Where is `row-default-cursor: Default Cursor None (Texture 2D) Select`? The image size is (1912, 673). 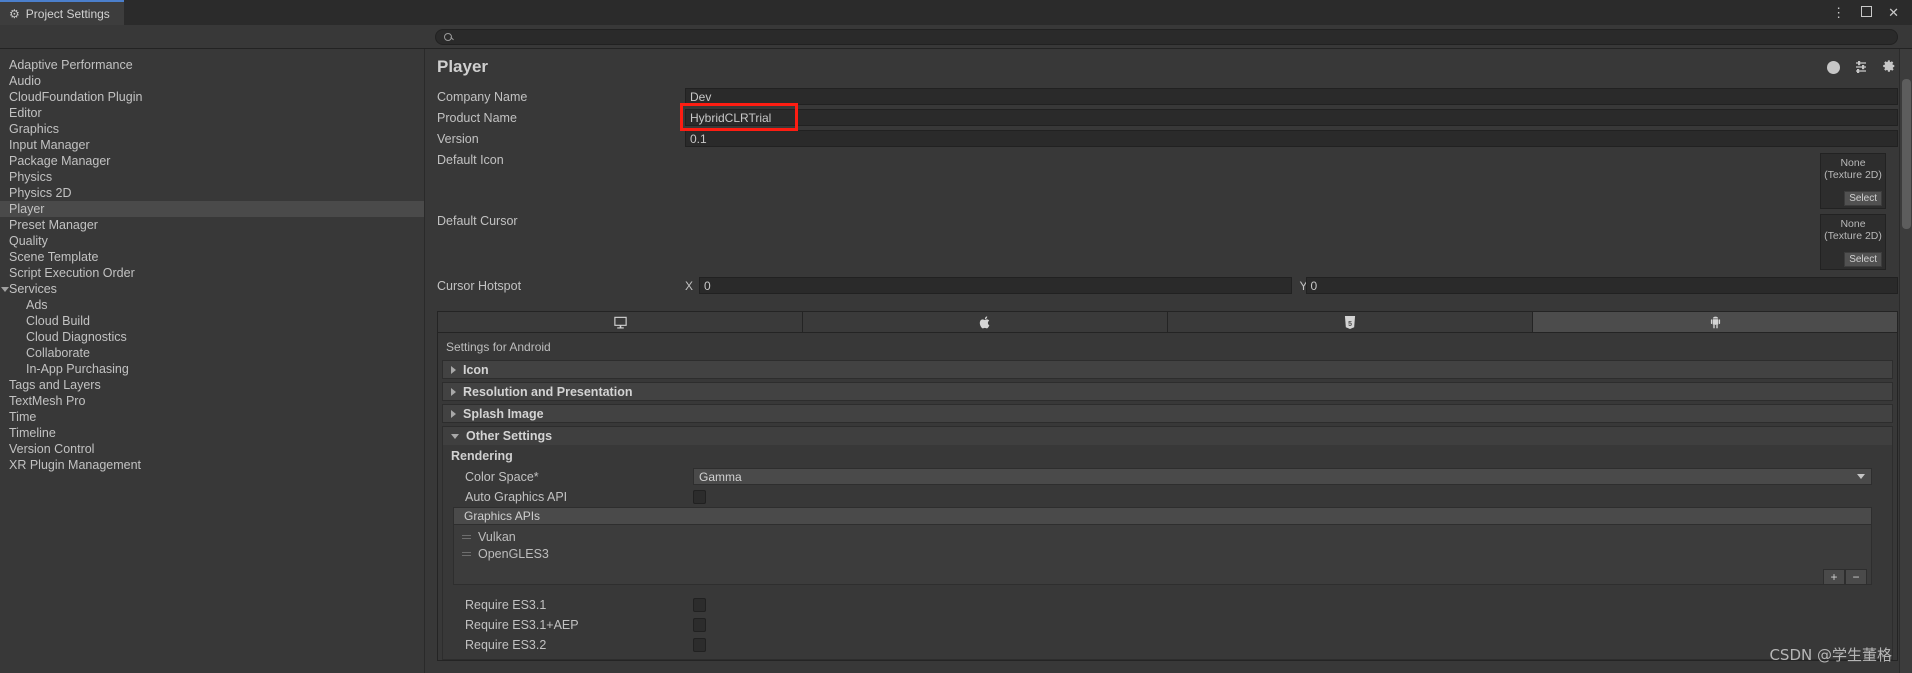 row-default-cursor: Default Cursor None (Texture 2D) Select is located at coordinates (1174, 242).